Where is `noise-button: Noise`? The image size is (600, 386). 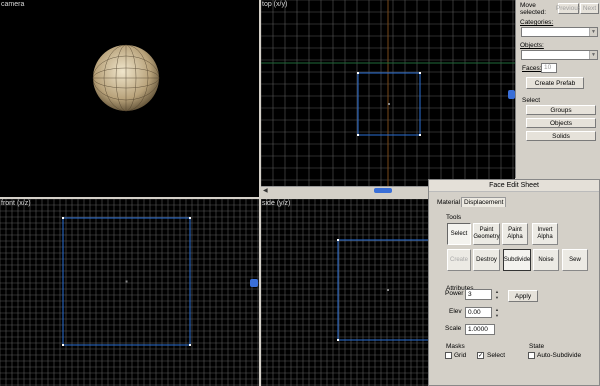 noise-button: Noise is located at coordinates (546, 260).